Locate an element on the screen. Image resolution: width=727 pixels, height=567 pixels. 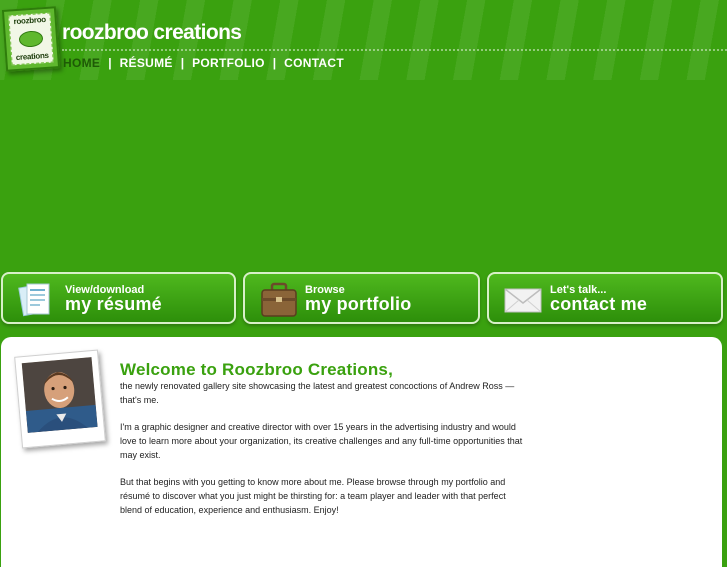
nav-portfolio: PORTFOLIO is located at coordinates (228, 63).